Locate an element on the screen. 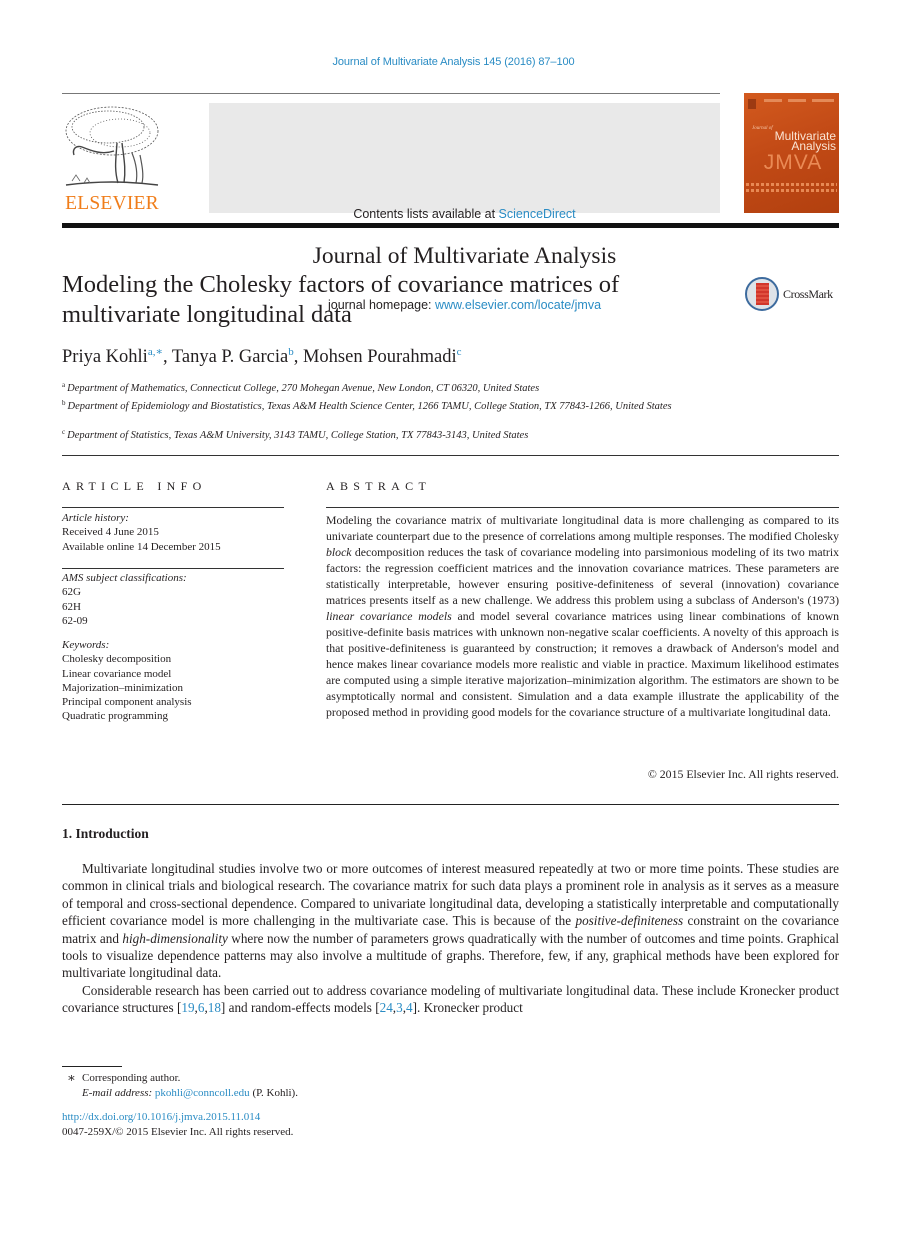 The height and width of the screenshot is (1238, 907). cover-logo-mark is located at coordinates (752, 104).